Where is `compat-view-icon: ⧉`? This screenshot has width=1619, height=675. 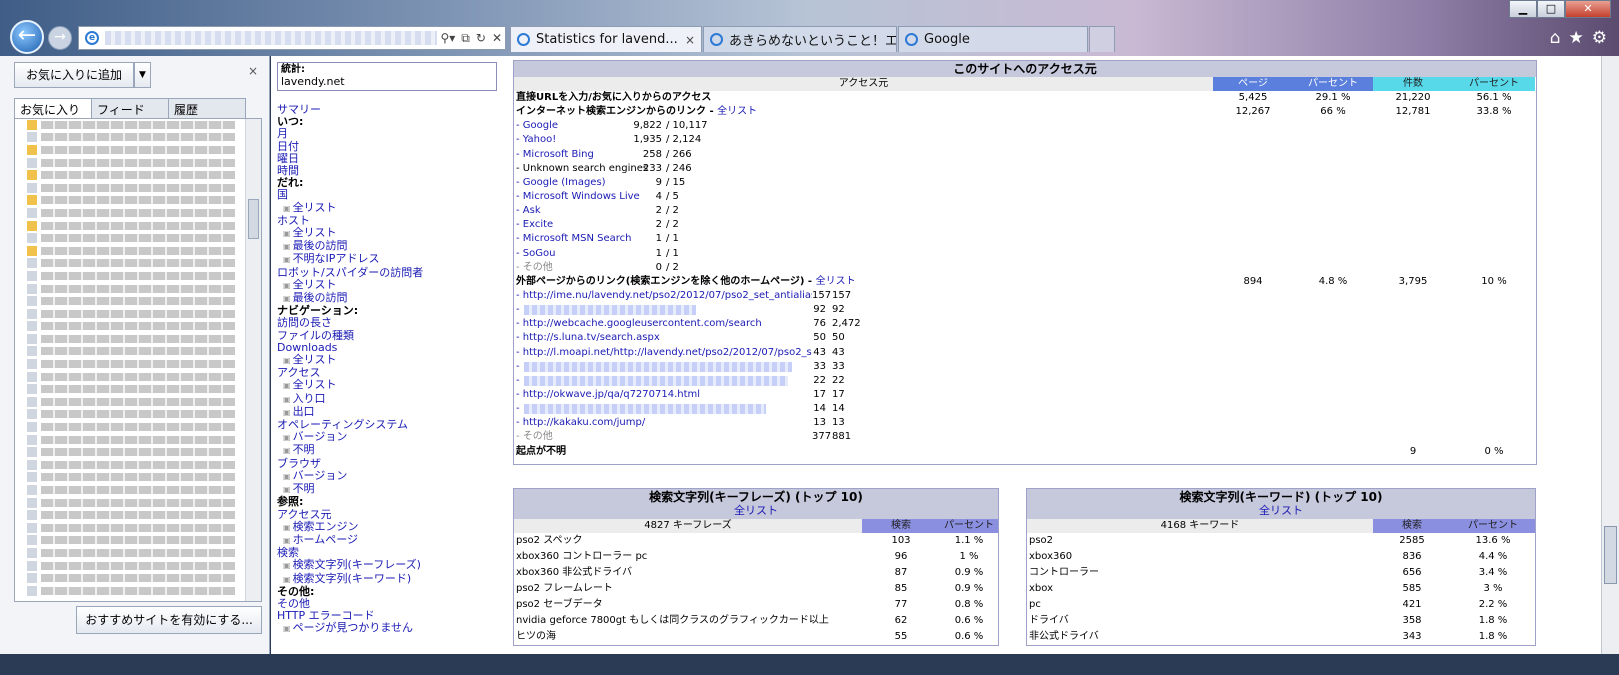
compat-view-icon: ⧉ is located at coordinates (465, 38).